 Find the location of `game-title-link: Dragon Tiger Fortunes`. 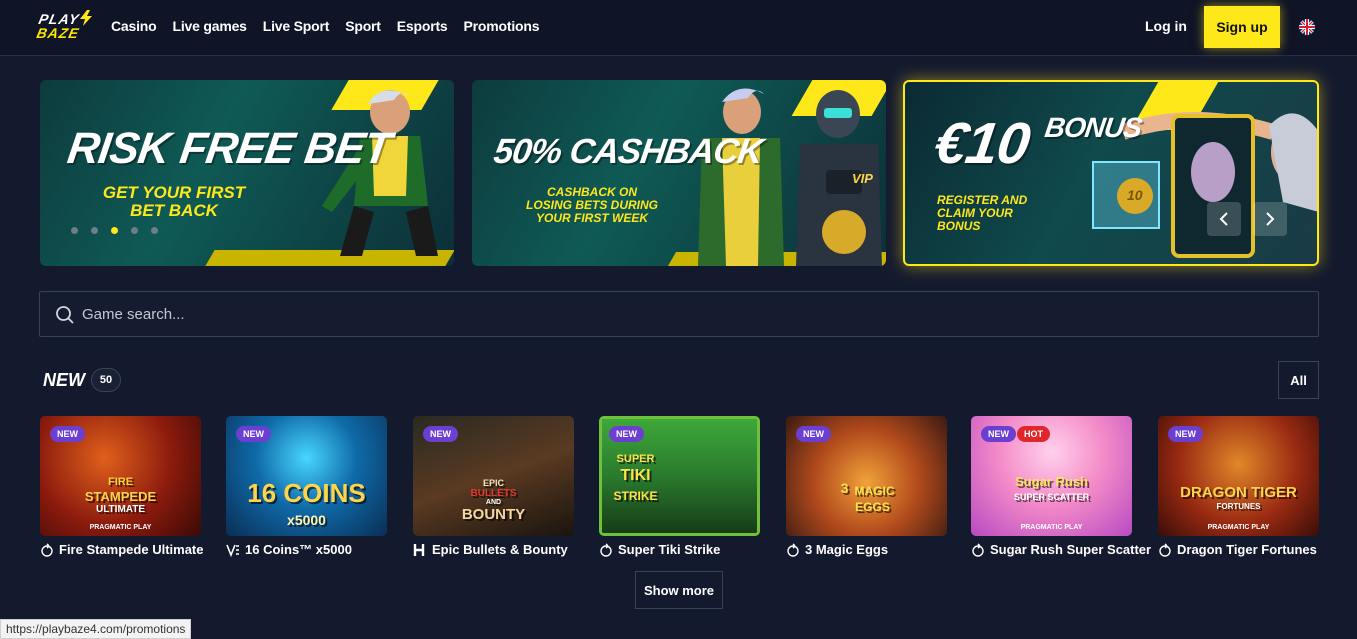

game-title-link: Dragon Tiger Fortunes is located at coordinates (1237, 549).